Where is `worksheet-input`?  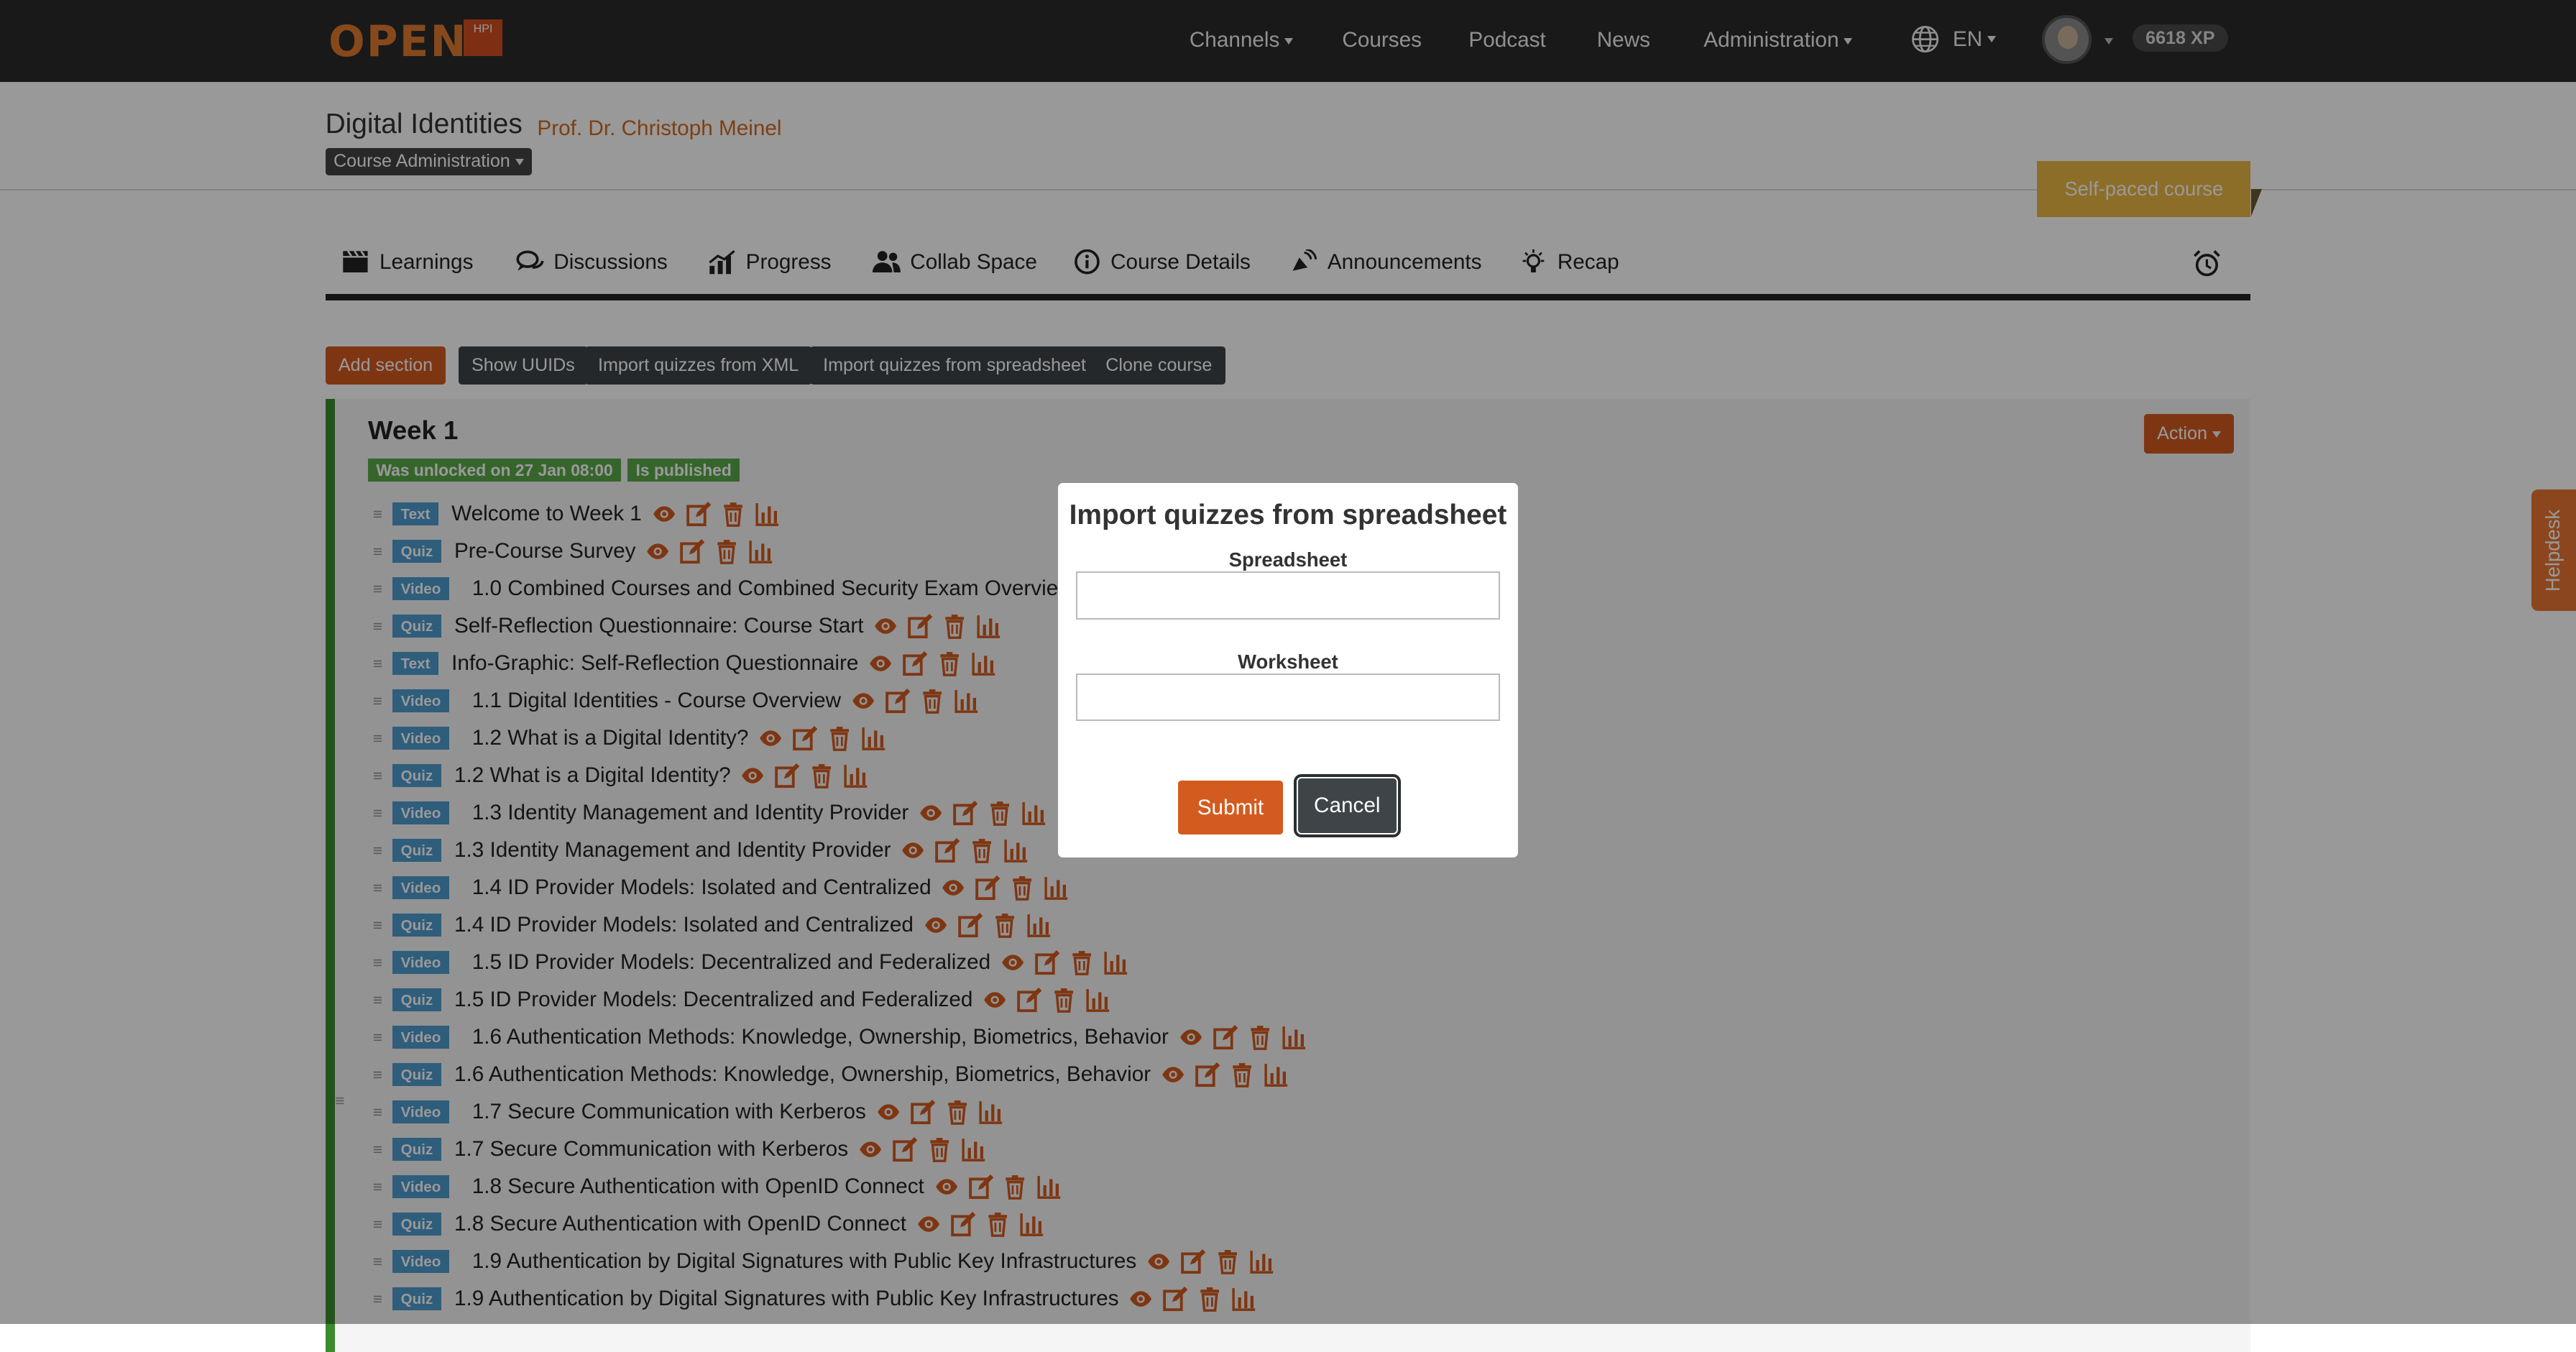 worksheet-input is located at coordinates (1288, 697).